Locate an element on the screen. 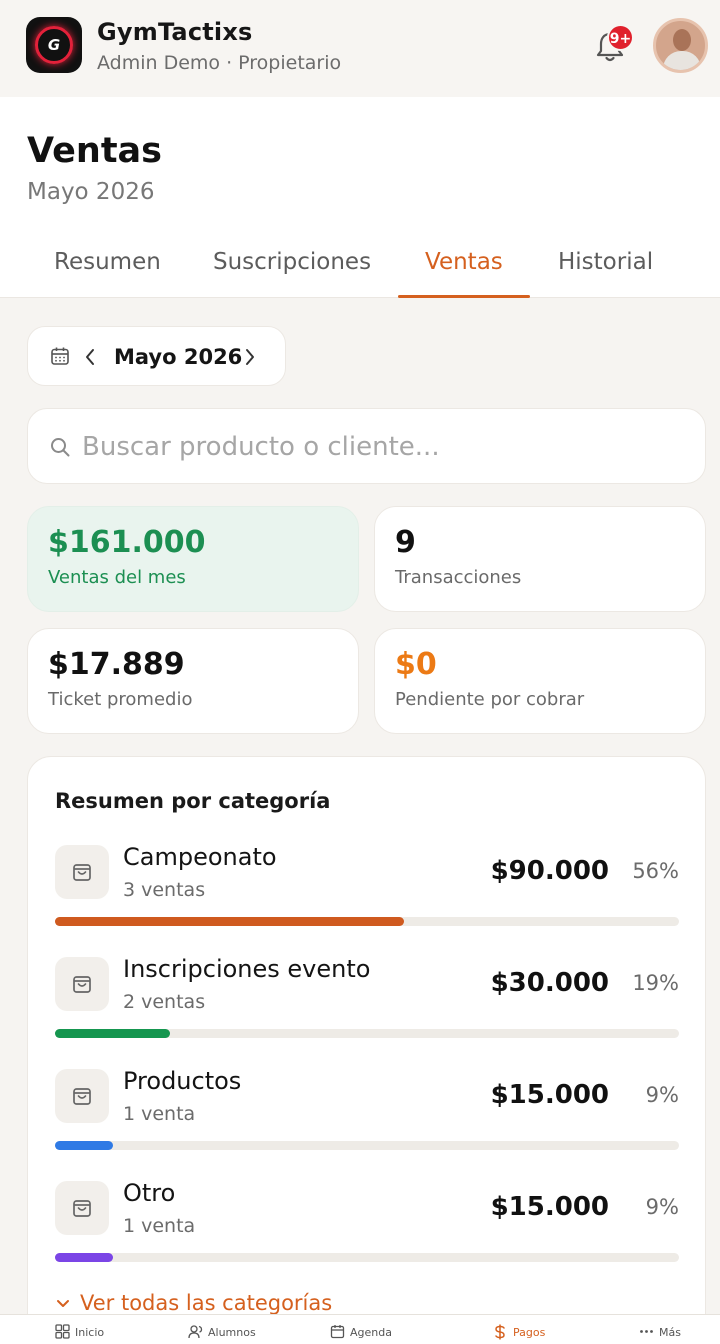 The height and width of the screenshot is (1344, 720). stat-value: $0 is located at coordinates (416, 664).